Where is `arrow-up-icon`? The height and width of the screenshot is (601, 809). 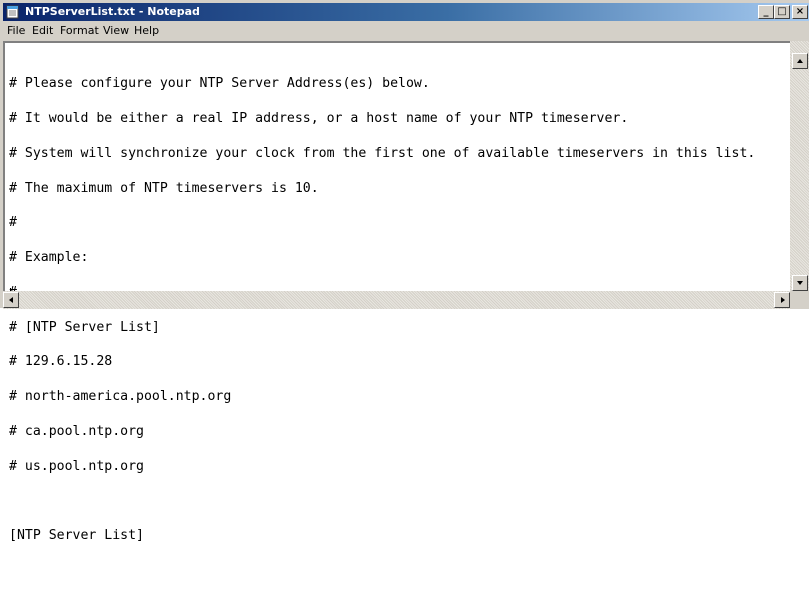
arrow-up-icon is located at coordinates (800, 61).